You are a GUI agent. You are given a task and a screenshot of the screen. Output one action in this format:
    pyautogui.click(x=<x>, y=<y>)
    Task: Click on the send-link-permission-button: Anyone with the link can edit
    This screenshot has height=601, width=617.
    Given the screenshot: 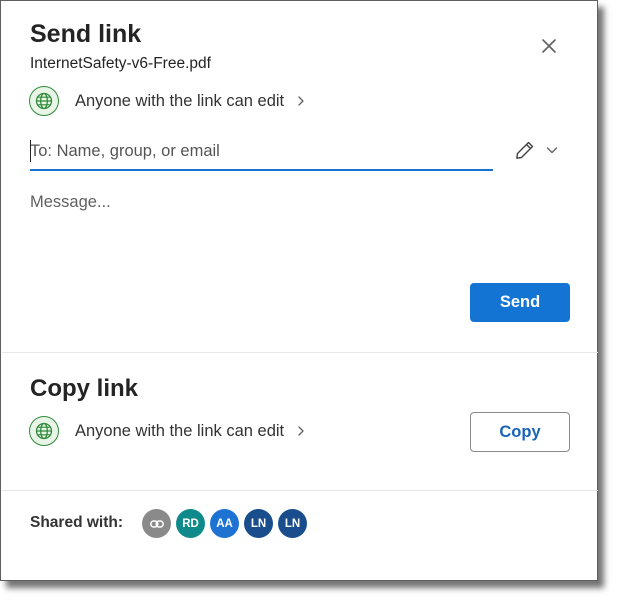 What is the action you would take?
    pyautogui.click(x=167, y=101)
    